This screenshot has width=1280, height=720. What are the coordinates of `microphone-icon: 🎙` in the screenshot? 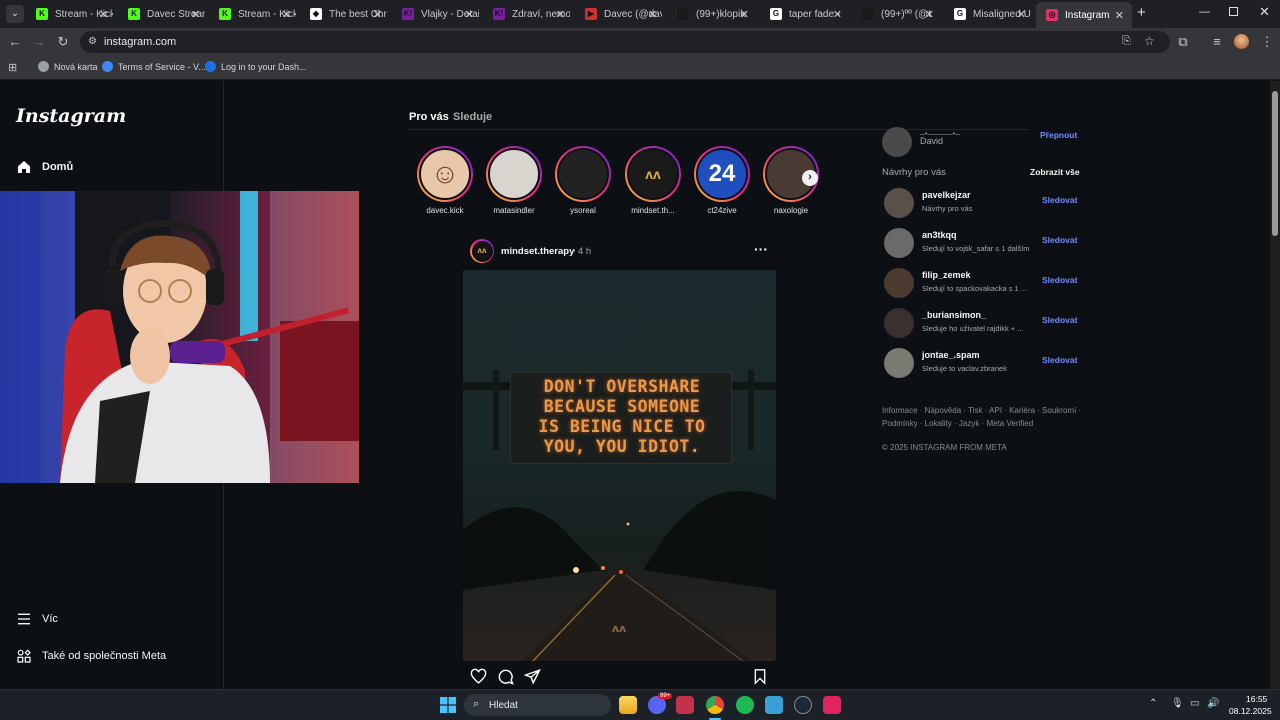 It's located at (1177, 703).